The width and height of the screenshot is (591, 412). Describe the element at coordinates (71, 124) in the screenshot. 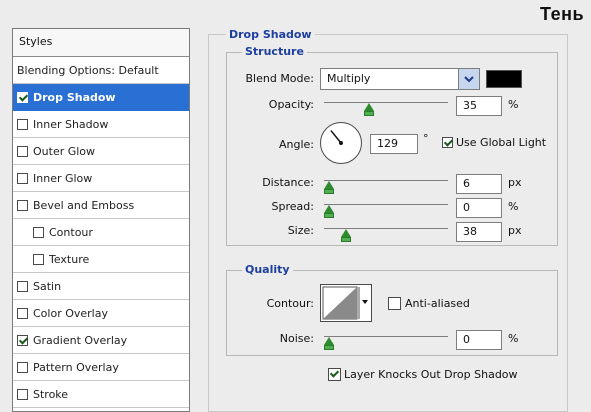

I see `styles-list-item-label: Inner Shadow` at that location.